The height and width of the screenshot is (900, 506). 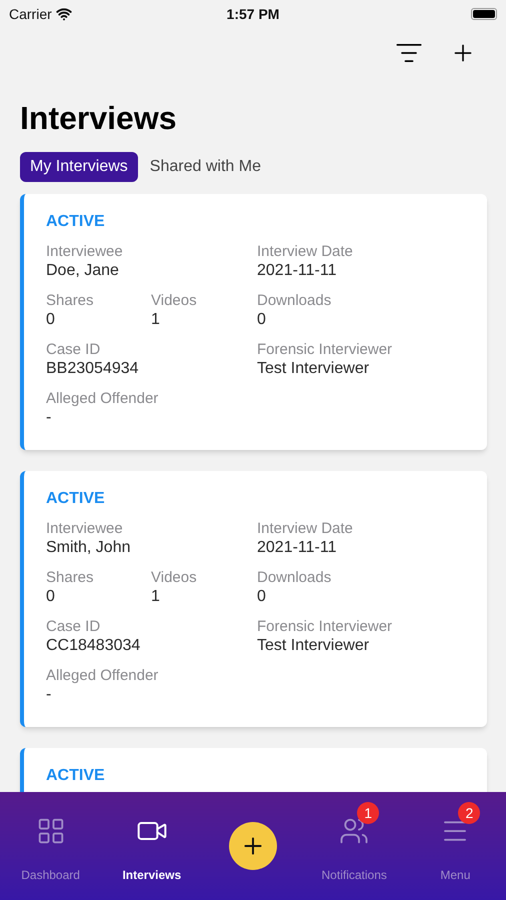 I want to click on nav-tab: Interviews, so click(x=151, y=842).